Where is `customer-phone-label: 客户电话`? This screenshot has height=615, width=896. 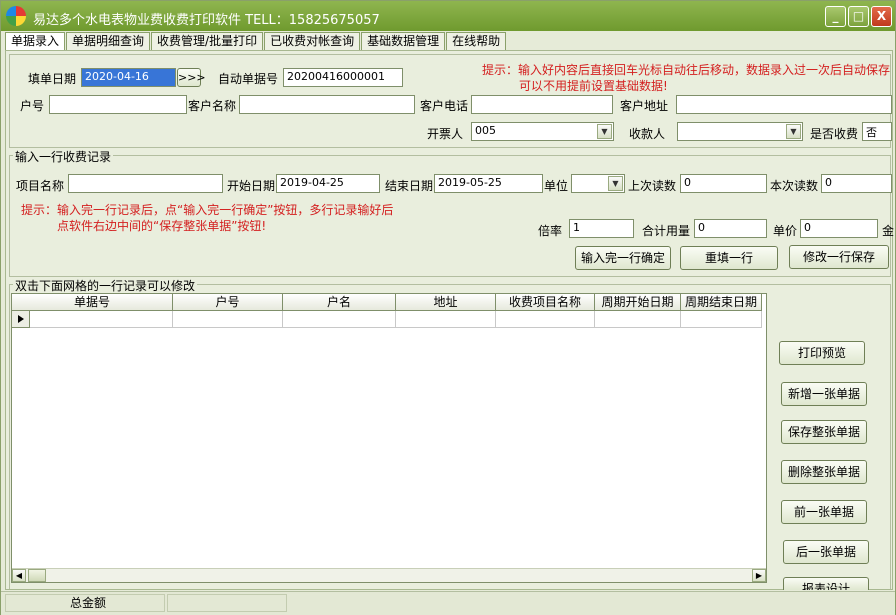
customer-phone-label: 客户电话 is located at coordinates (444, 106).